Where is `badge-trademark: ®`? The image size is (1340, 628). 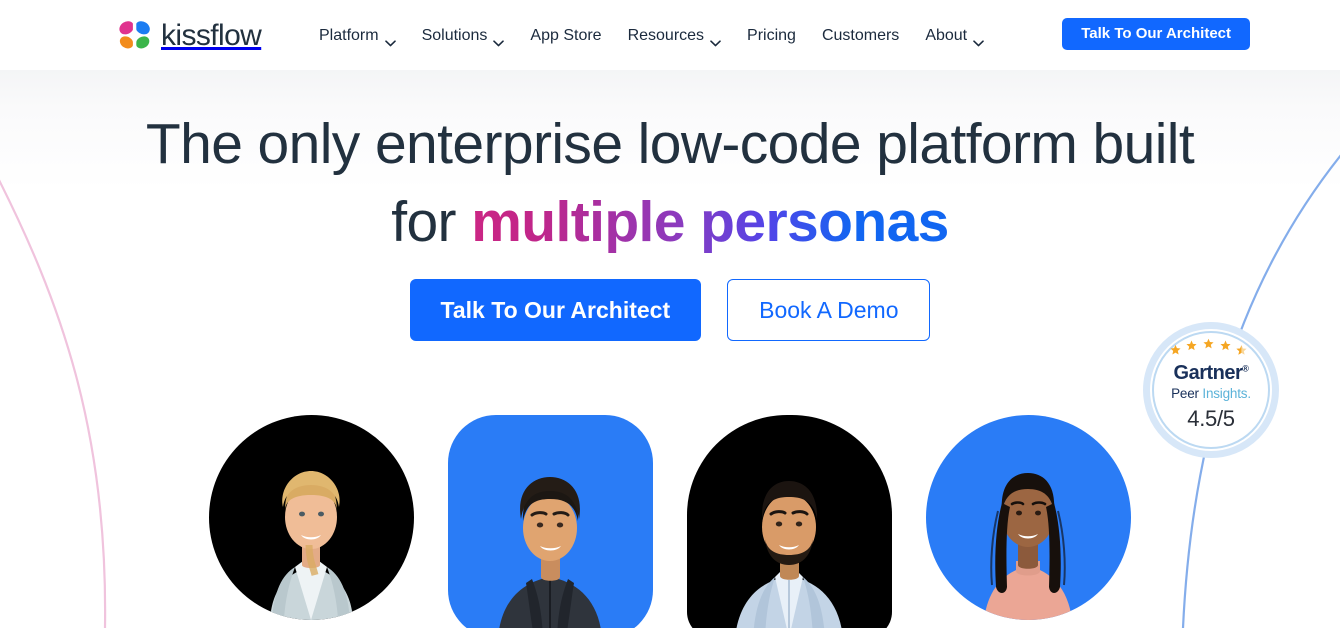
badge-trademark: ® is located at coordinates (1245, 368).